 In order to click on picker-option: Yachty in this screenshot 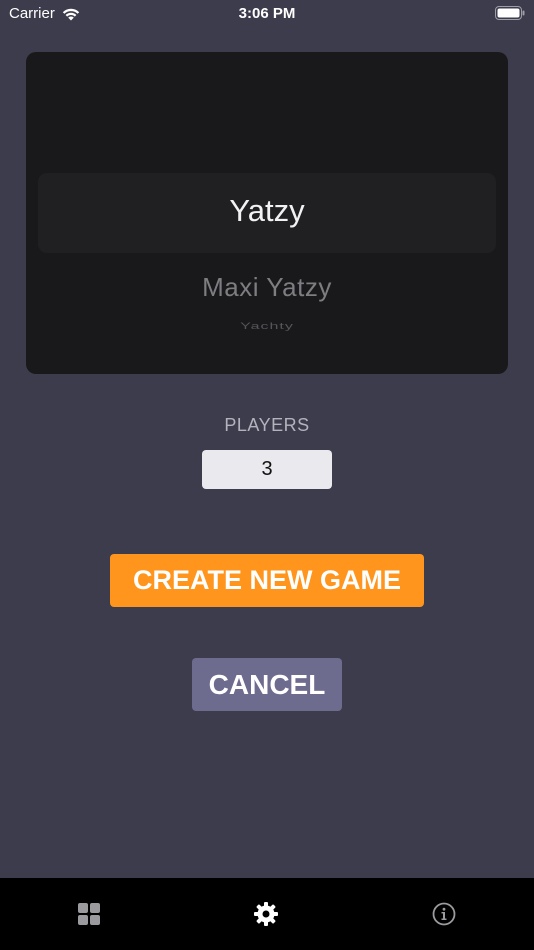, I will do `click(267, 327)`.